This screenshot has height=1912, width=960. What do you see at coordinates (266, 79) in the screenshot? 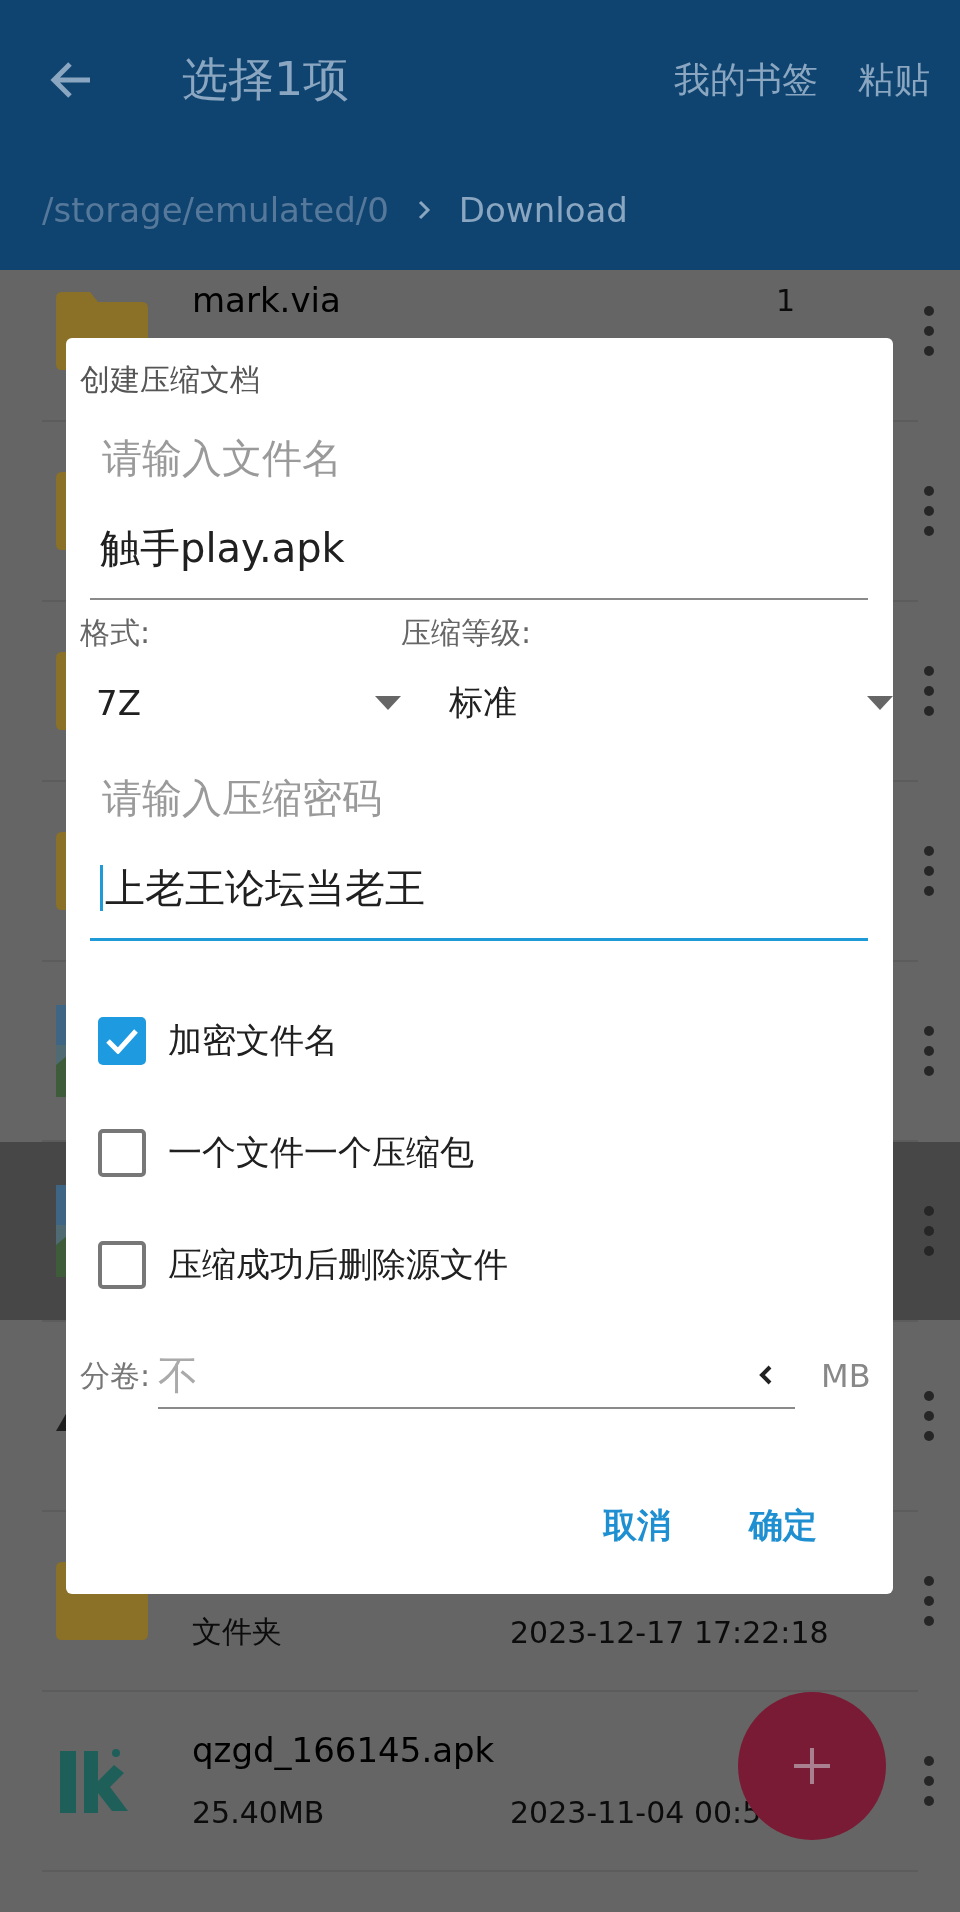
I see `screen-title: 选择1项` at bounding box center [266, 79].